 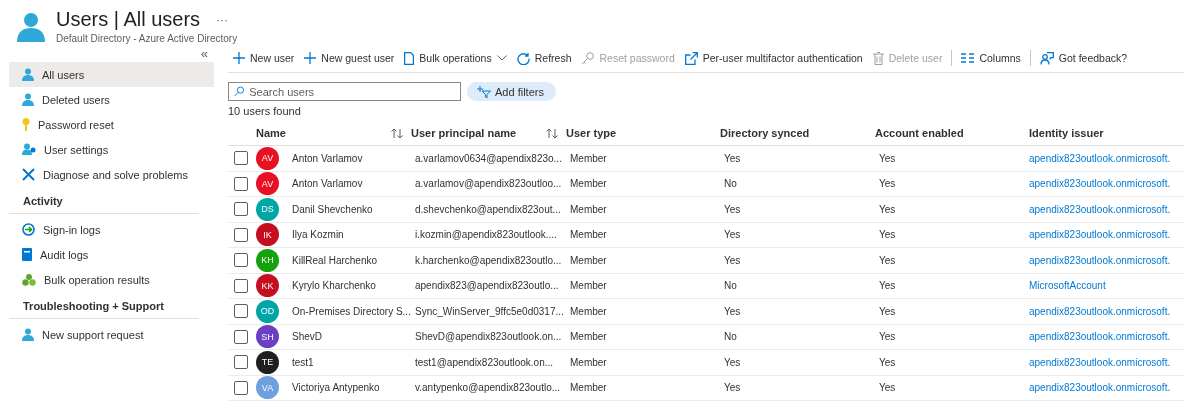 I want to click on sidebar-item-label: All users, so click(x=63, y=74).